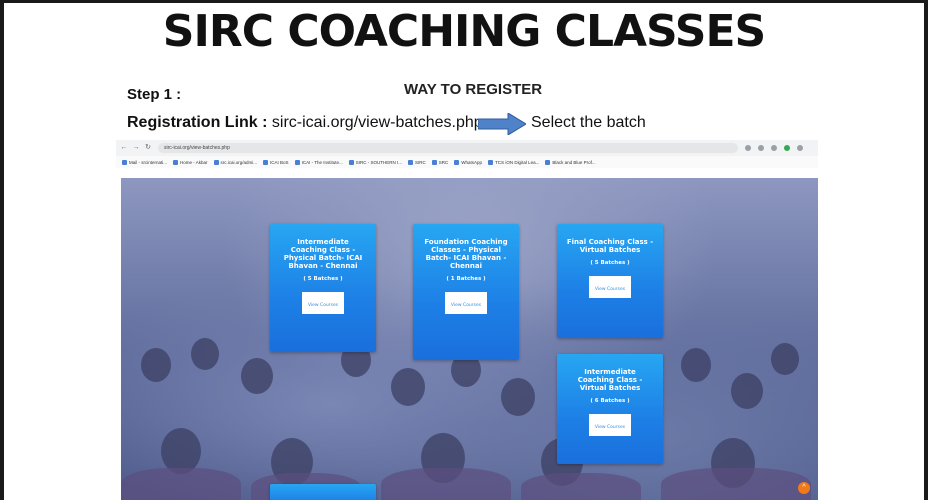  What do you see at coordinates (448, 148) in the screenshot?
I see `url-input: sirc-icai.org/view-batches.php` at bounding box center [448, 148].